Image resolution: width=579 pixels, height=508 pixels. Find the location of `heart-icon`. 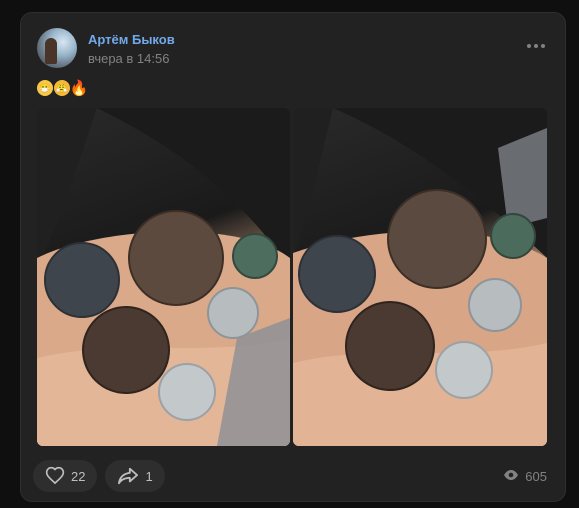

heart-icon is located at coordinates (55, 476).